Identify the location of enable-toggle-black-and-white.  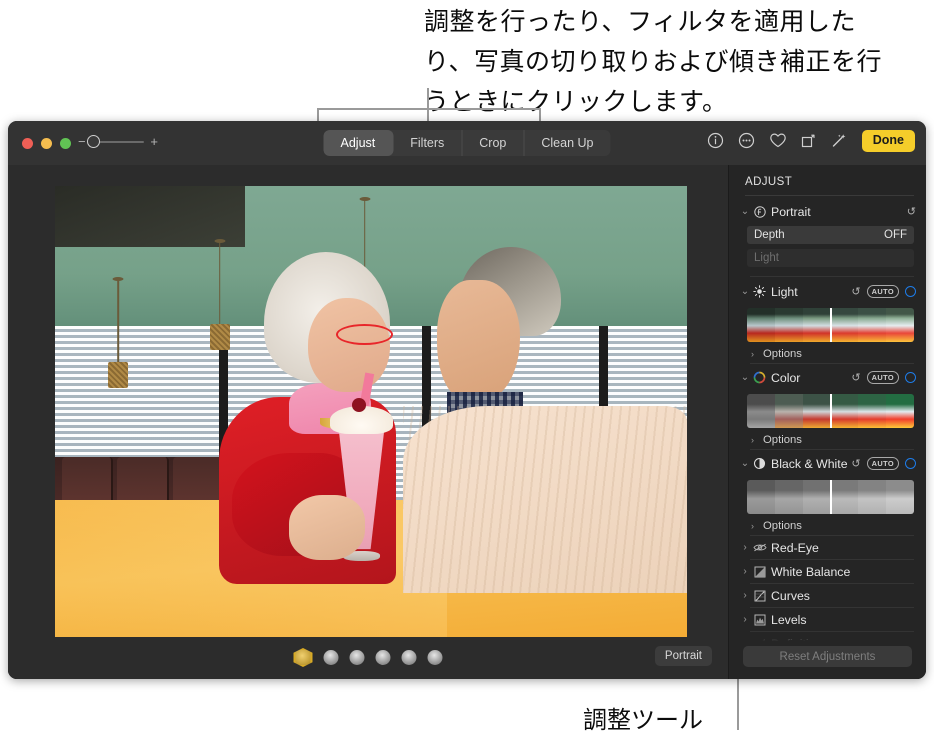
(910, 463).